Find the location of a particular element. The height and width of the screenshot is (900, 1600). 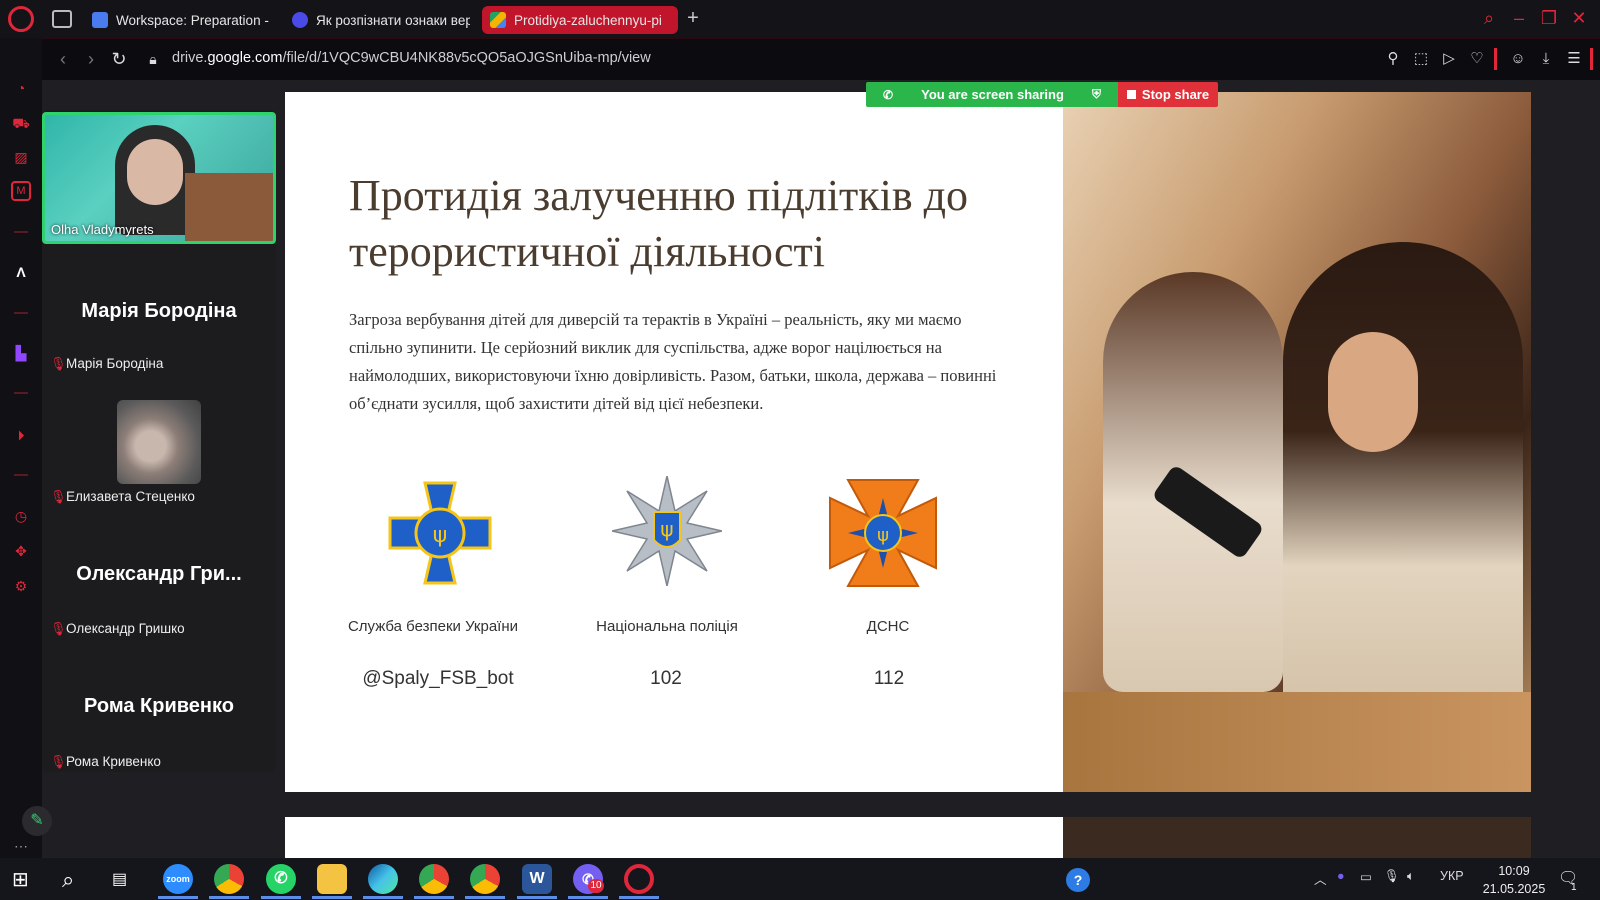

settings-icon: ⚙ is located at coordinates (21, 586).